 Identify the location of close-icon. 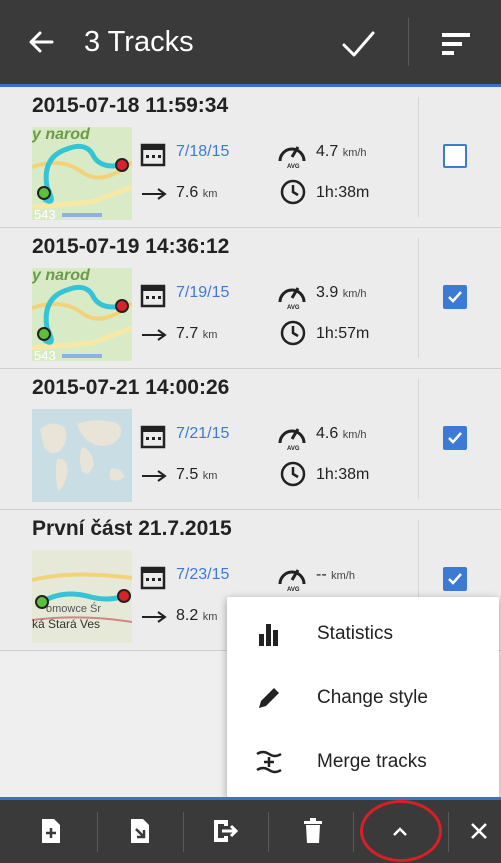
(479, 831).